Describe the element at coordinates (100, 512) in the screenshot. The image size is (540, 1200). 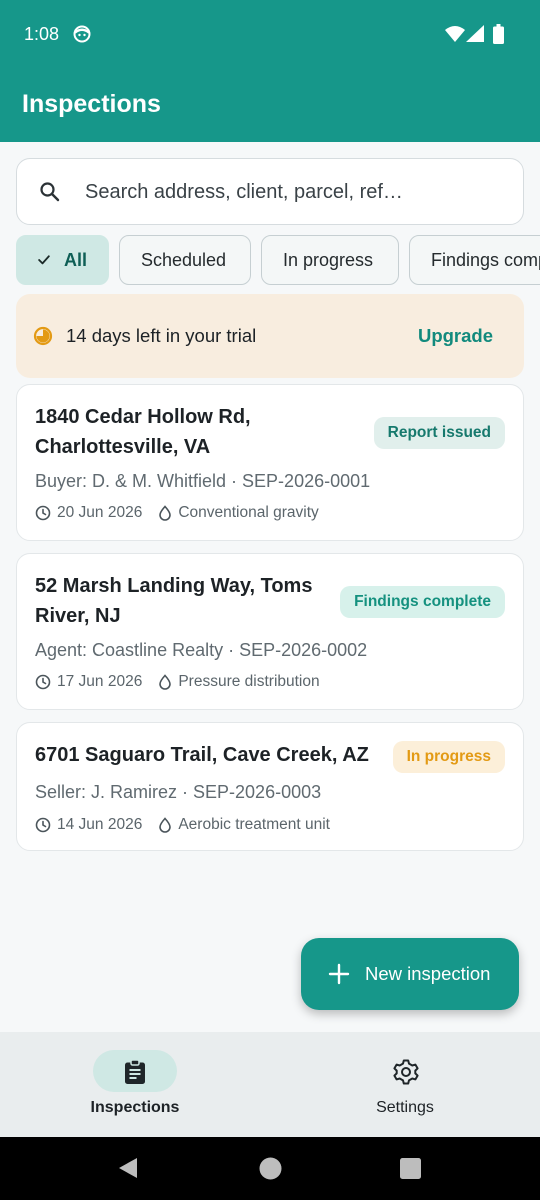
I see `inspection-date: 20 Jun 2026` at that location.